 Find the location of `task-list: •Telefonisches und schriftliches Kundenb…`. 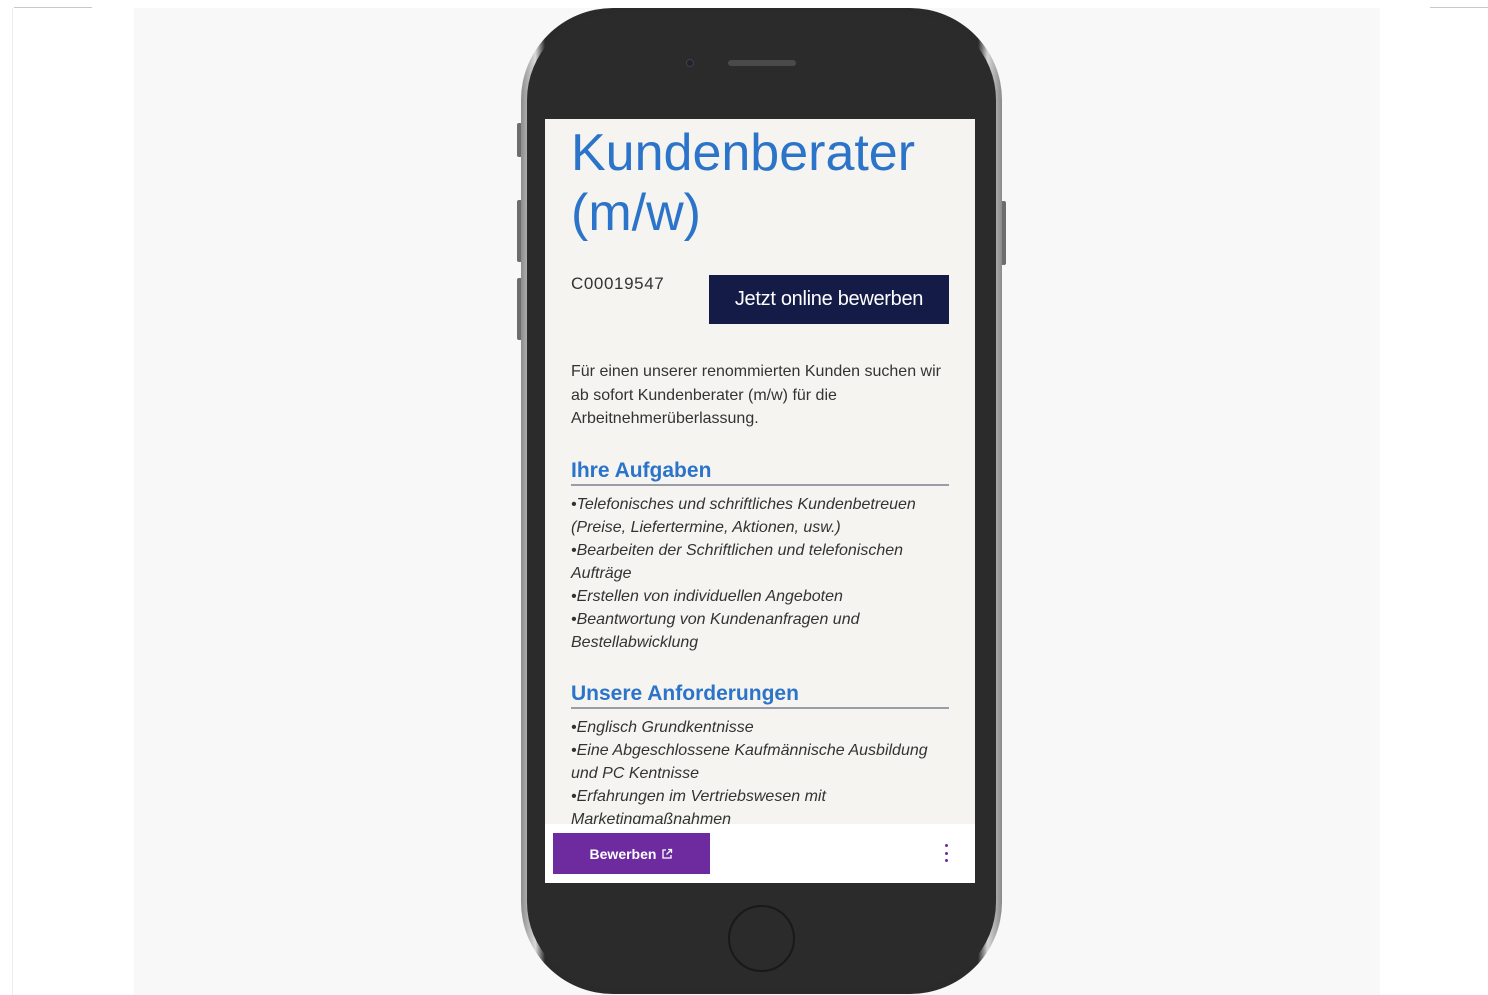

task-list: •Telefonisches und schriftliches Kundenb… is located at coordinates (761, 573).